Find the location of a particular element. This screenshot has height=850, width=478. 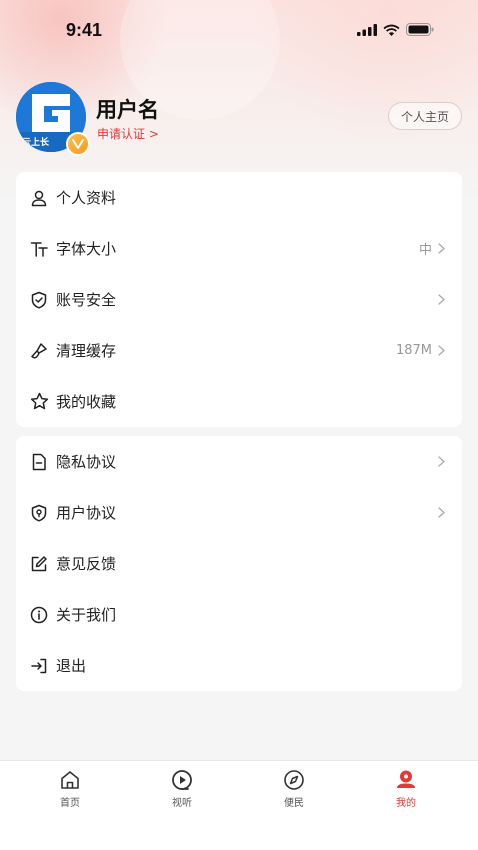

star-icon is located at coordinates (39, 402).